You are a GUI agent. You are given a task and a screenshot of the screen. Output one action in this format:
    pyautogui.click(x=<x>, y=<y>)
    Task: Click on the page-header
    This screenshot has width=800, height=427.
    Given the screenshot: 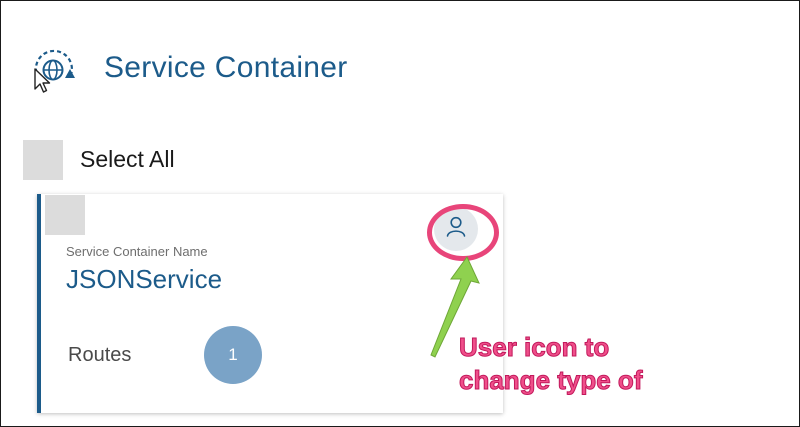 What is the action you would take?
    pyautogui.click(x=54, y=72)
    